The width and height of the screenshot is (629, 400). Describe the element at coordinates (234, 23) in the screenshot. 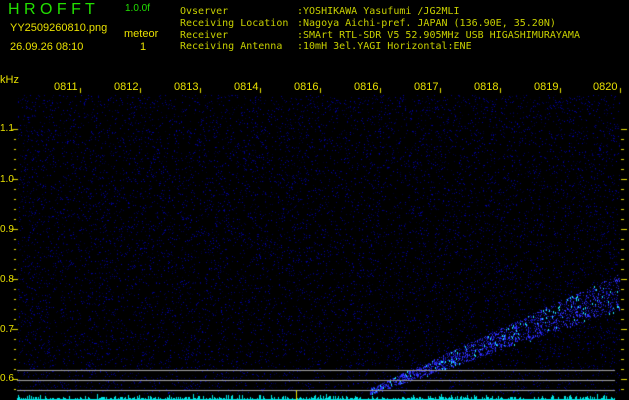

I see `location-label: Receiving Location` at that location.